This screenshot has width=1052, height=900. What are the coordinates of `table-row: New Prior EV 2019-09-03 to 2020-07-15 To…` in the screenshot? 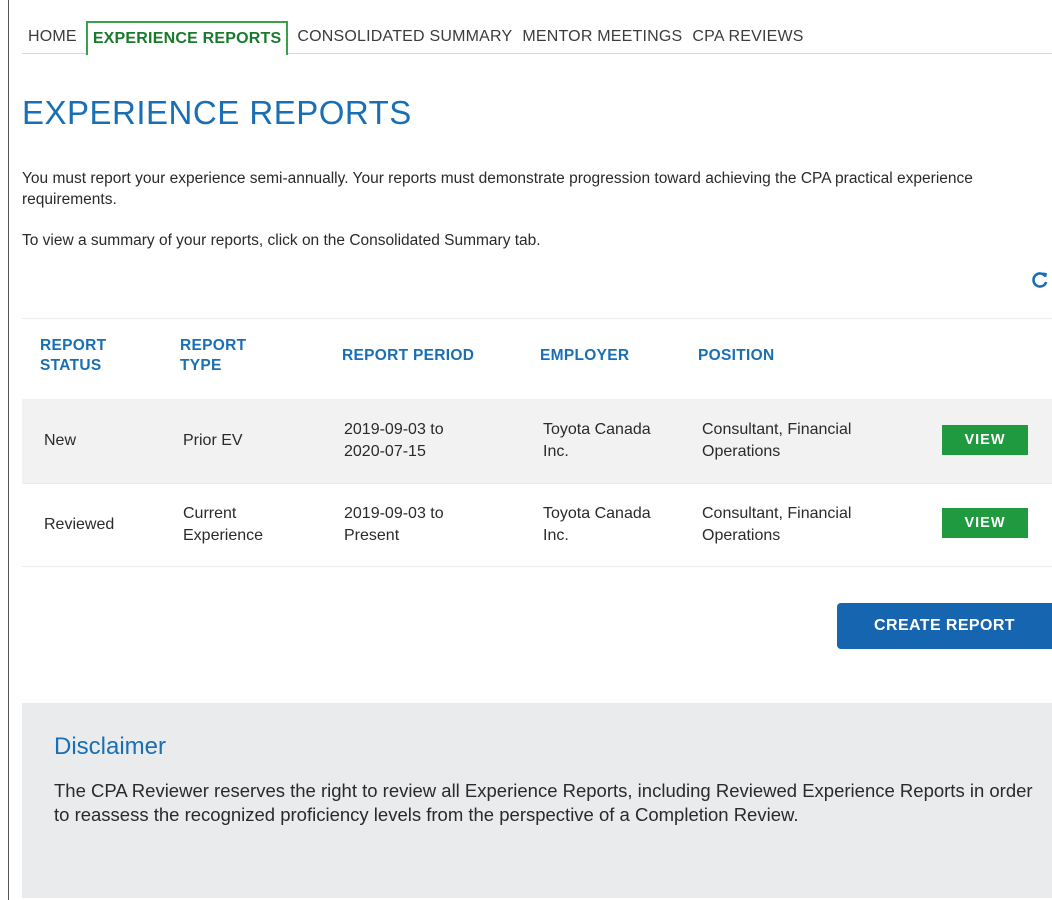 It's located at (537, 441).